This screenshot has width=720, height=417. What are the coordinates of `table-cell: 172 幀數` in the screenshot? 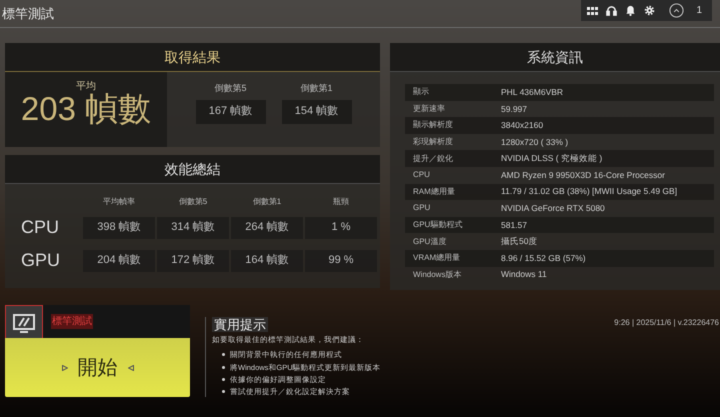 It's located at (193, 261).